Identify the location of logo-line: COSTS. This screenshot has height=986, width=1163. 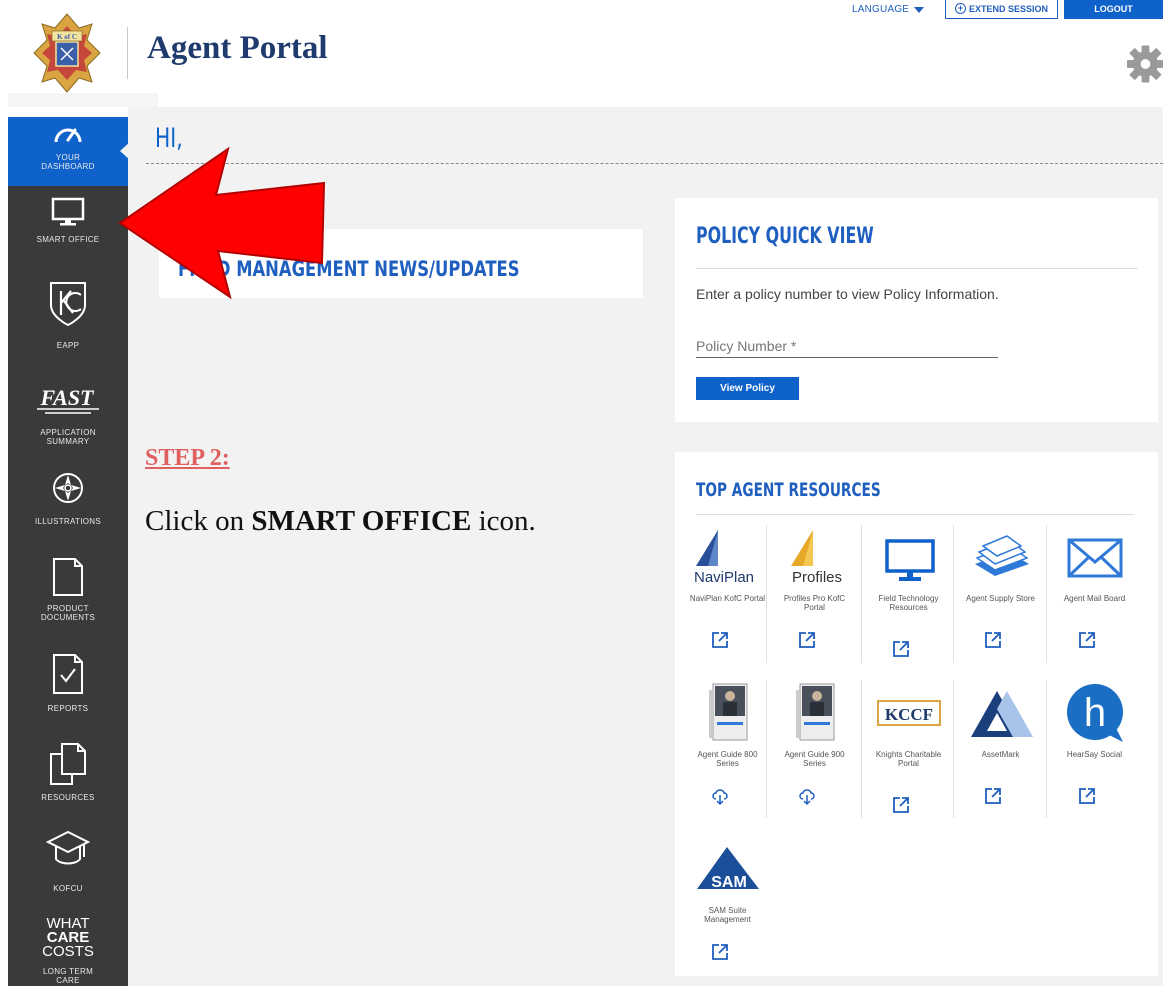
(68, 951).